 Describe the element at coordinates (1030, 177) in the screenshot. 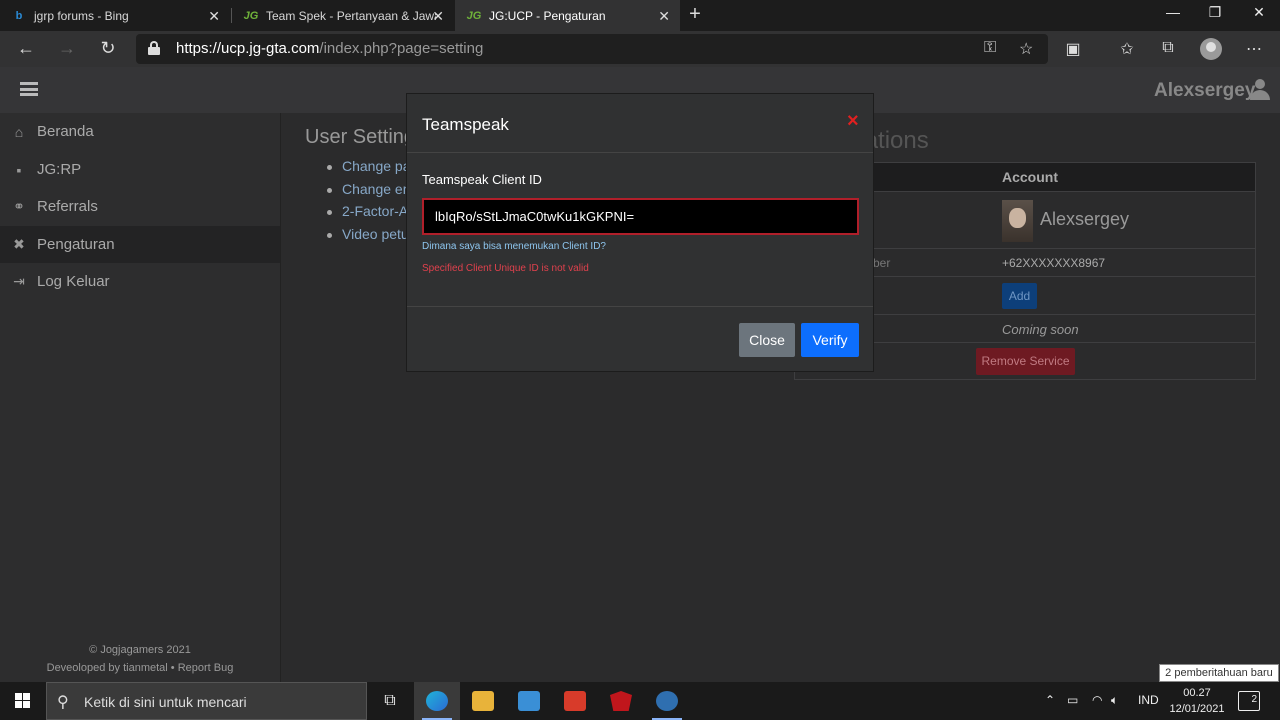

I see `column-header-account: Account` at that location.